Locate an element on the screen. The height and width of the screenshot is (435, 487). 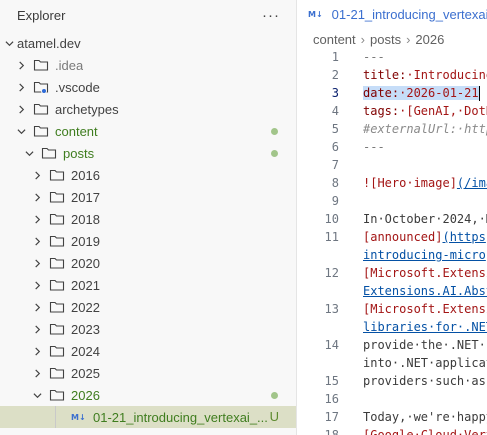
code-line: 6 --- is located at coordinates (392, 147).